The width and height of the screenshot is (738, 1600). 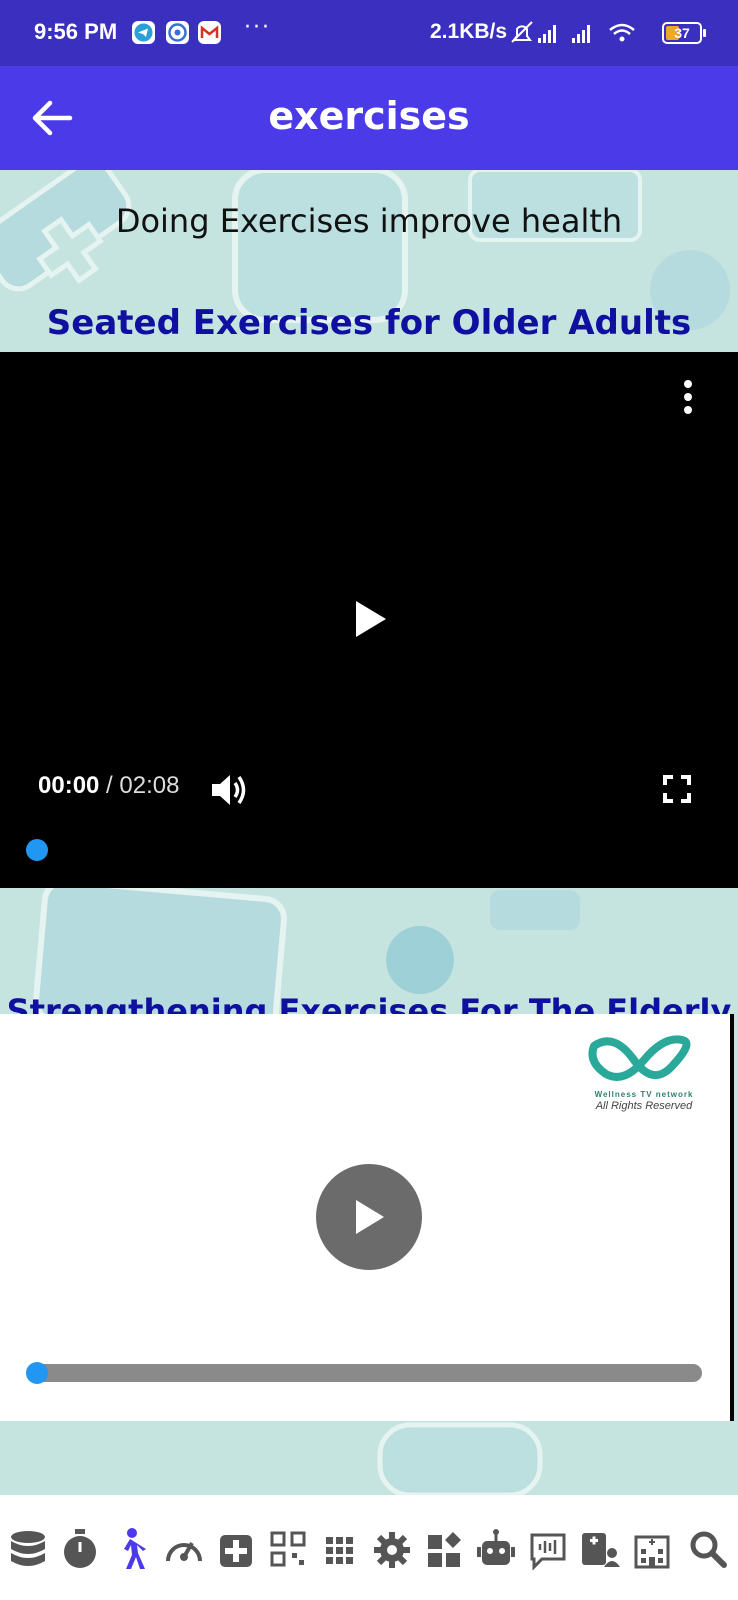 What do you see at coordinates (600, 1549) in the screenshot?
I see `patient-card-icon` at bounding box center [600, 1549].